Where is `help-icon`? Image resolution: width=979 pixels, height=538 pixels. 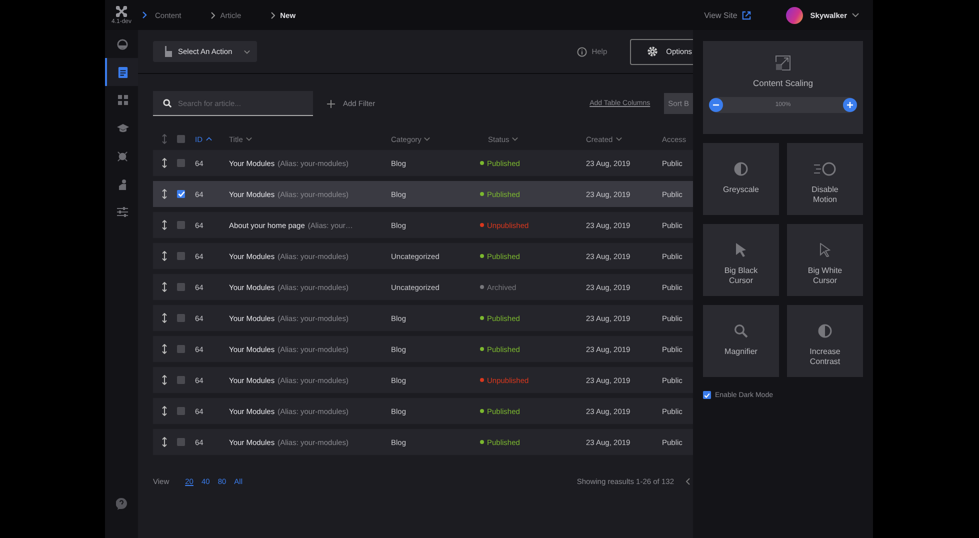
help-icon is located at coordinates (121, 504).